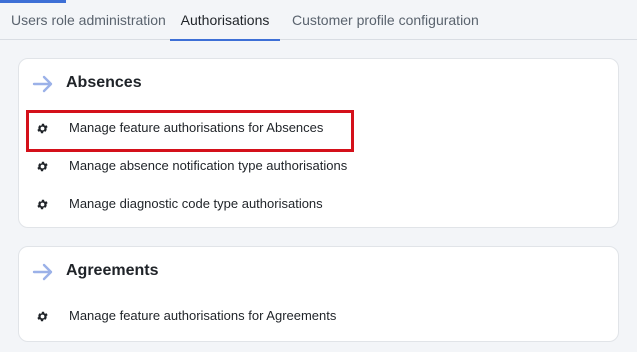 This screenshot has height=352, width=637. What do you see at coordinates (88, 20) in the screenshot?
I see `tab-users-role-administration: Users role administration` at bounding box center [88, 20].